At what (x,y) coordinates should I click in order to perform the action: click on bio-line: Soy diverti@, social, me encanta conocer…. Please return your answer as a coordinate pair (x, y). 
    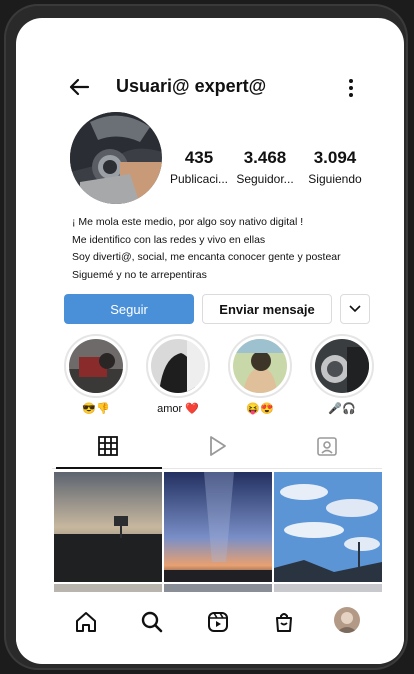
    Looking at the image, I should click on (206, 257).